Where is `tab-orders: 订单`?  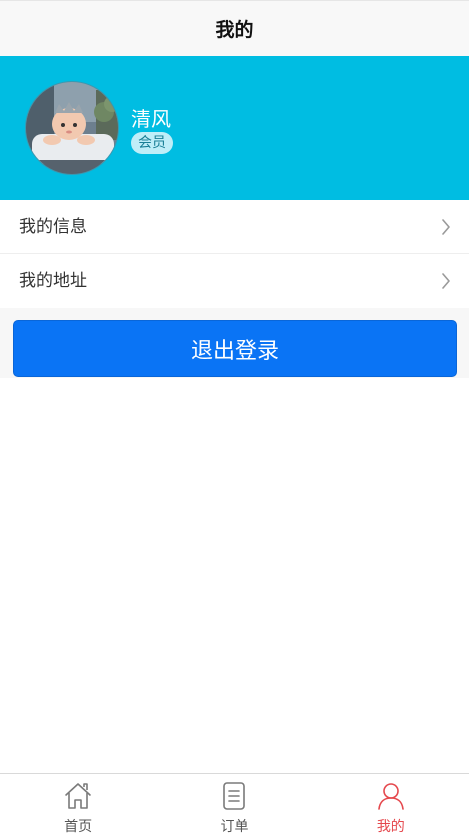 tab-orders: 订单 is located at coordinates (234, 804).